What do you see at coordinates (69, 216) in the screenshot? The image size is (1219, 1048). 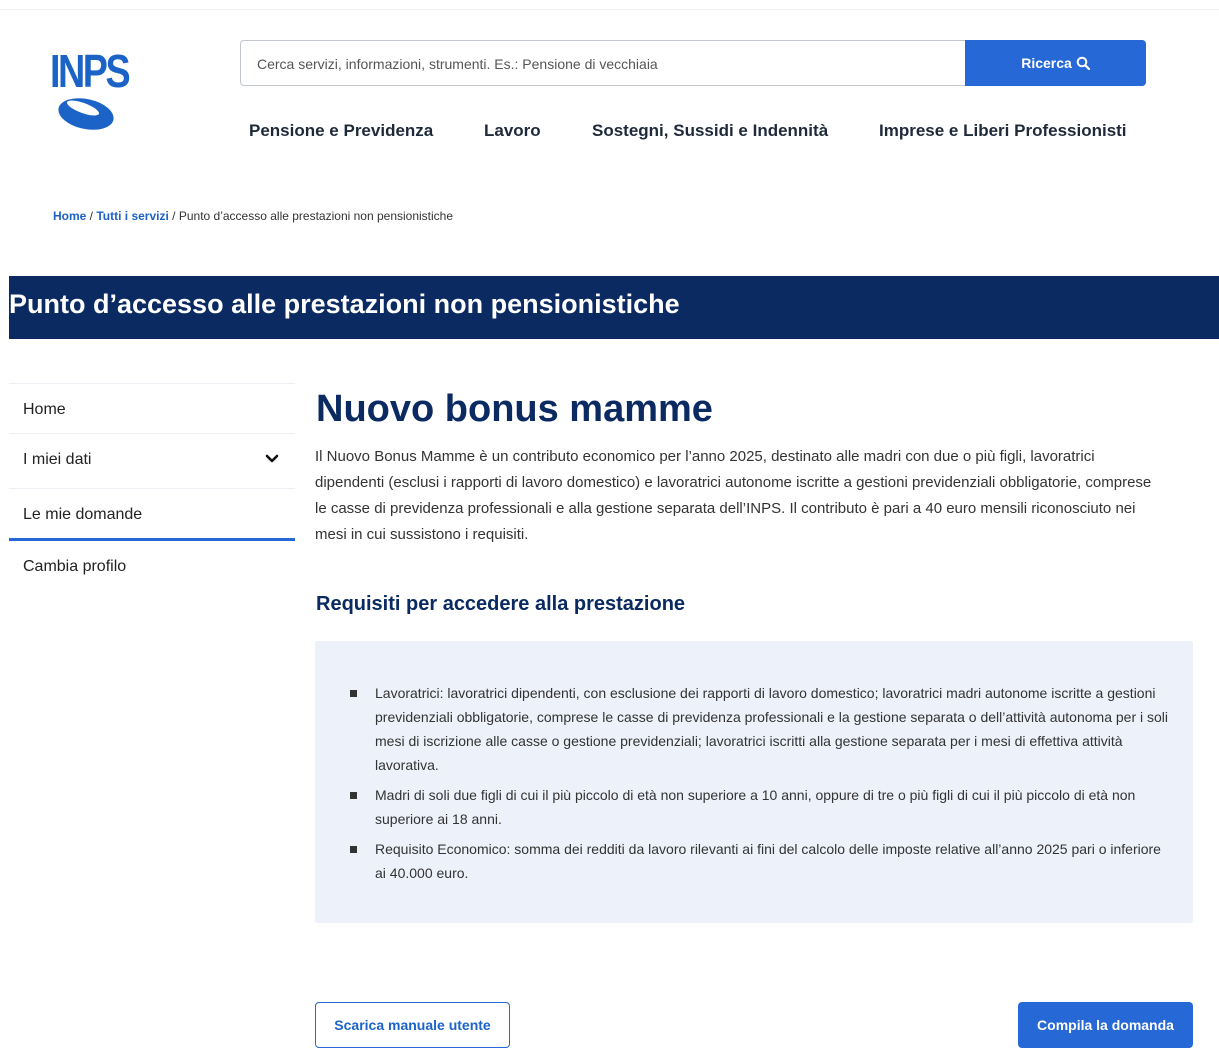 I see `breadcrumb-home: Home` at bounding box center [69, 216].